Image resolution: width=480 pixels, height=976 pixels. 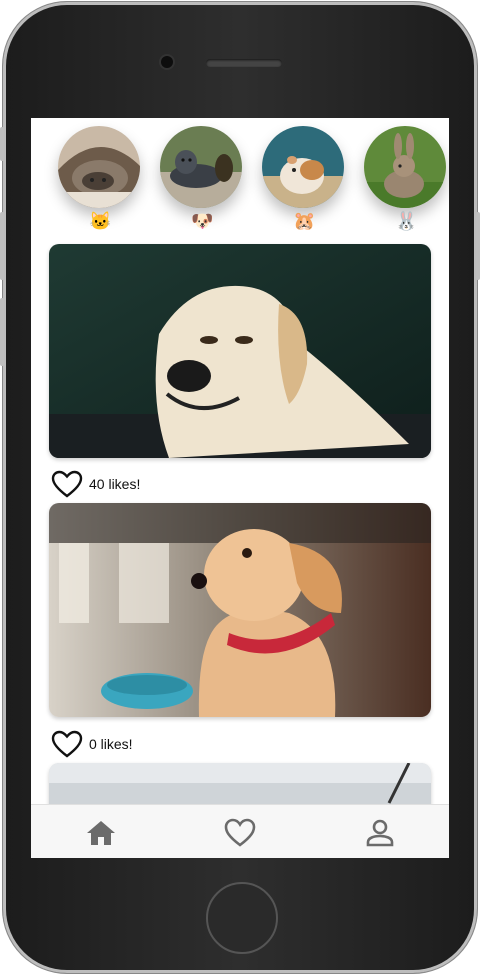 I want to click on profile-icon, so click(x=380, y=833).